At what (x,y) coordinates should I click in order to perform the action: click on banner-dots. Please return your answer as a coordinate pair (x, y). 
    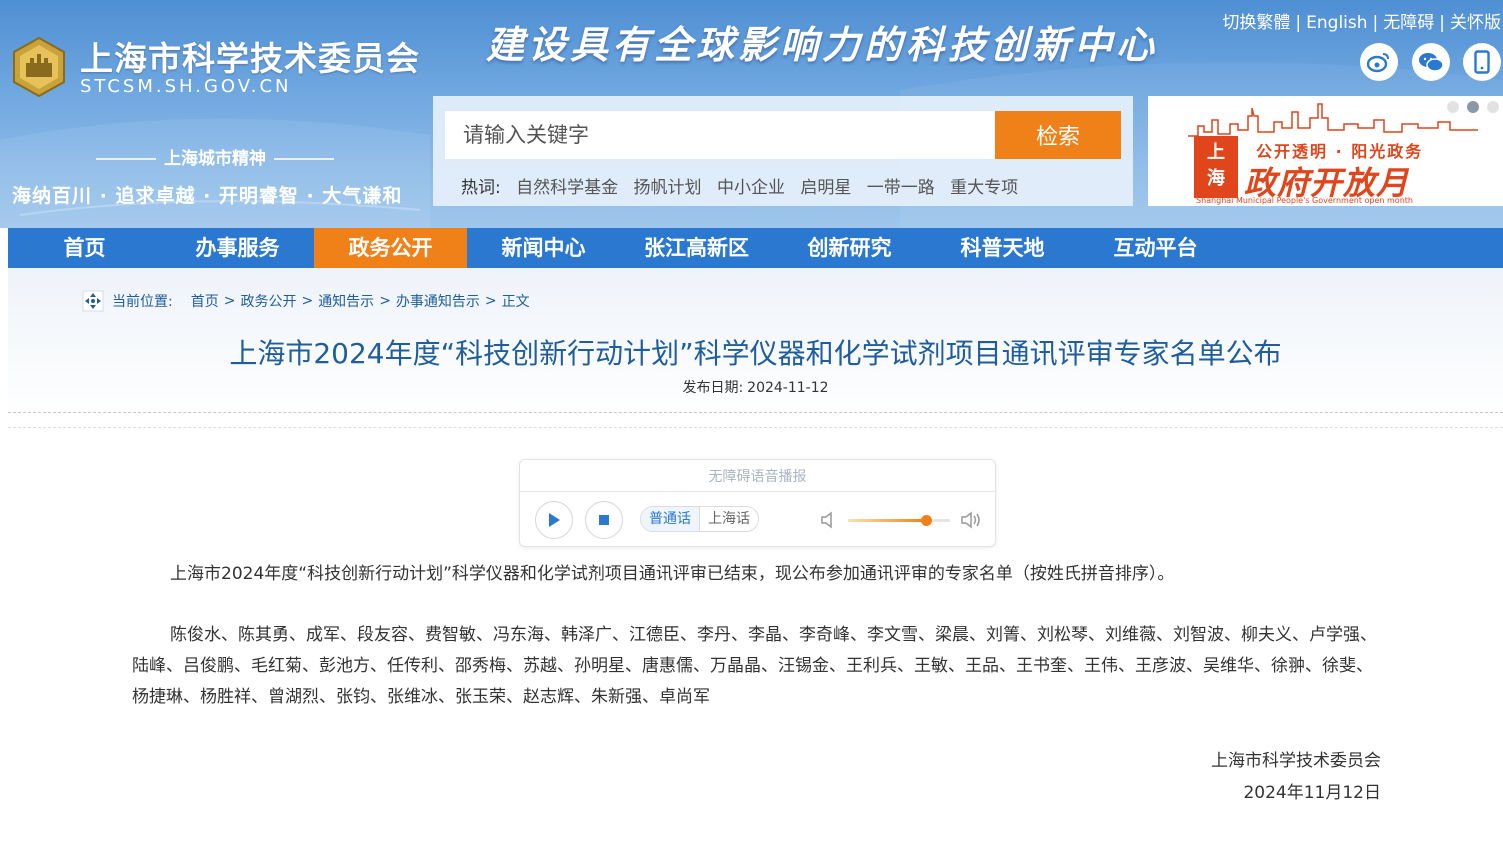
    Looking at the image, I should click on (1473, 107).